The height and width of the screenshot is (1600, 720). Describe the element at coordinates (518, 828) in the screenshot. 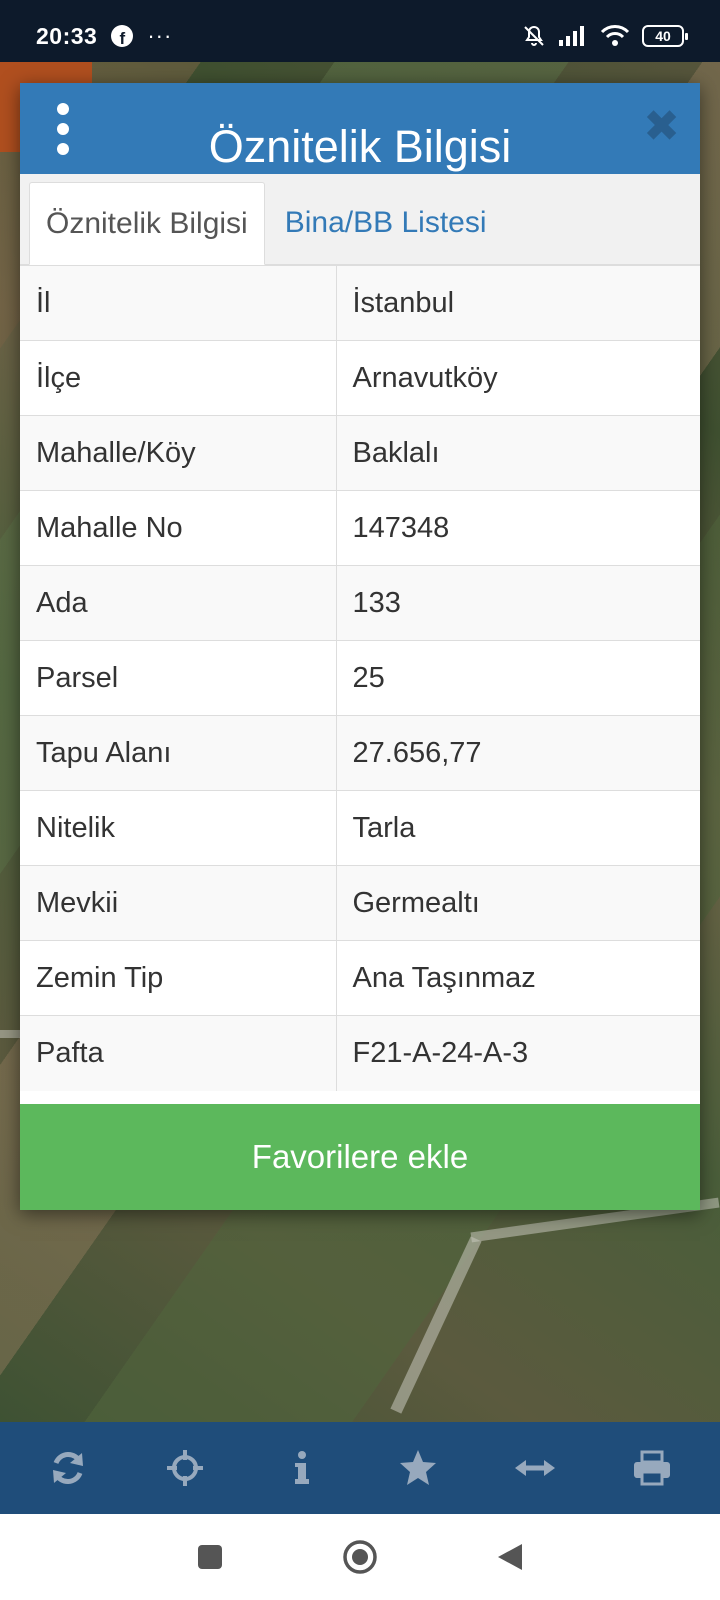

I see `row-value: Tarla` at that location.